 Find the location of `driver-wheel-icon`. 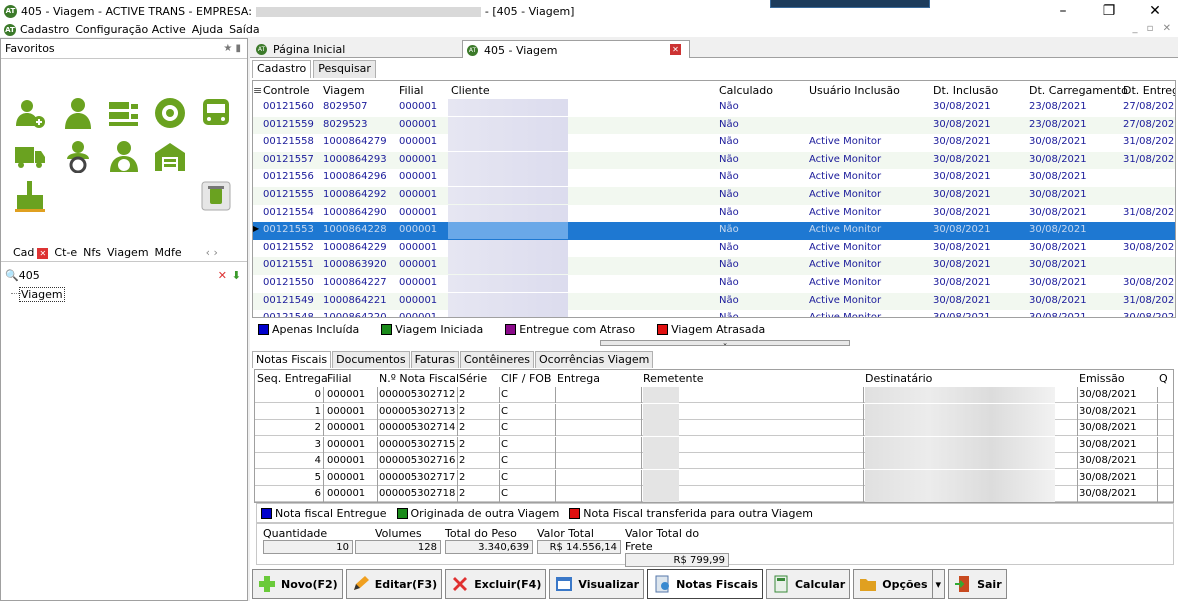

driver-wheel-icon is located at coordinates (124, 156).